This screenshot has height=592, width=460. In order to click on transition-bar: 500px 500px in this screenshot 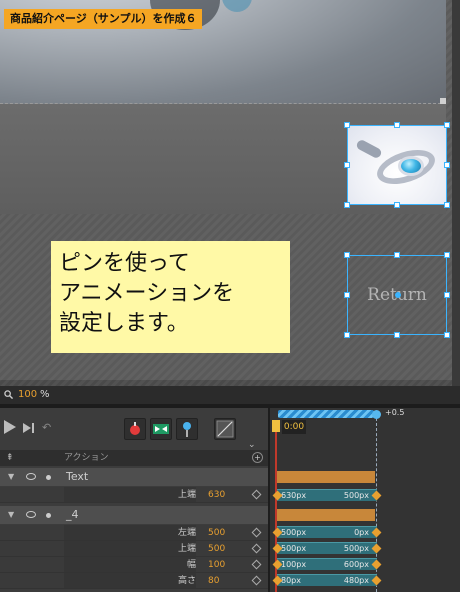, I will do `click(327, 548)`.